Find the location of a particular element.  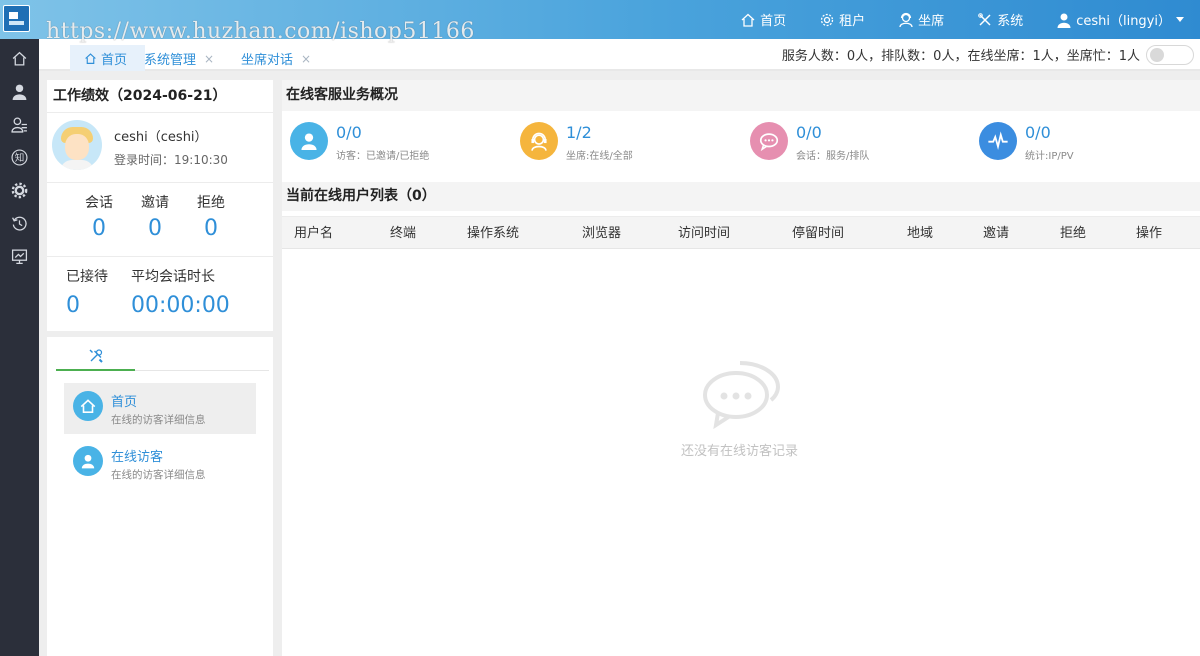

chevron-down-icon is located at coordinates (1180, 19).